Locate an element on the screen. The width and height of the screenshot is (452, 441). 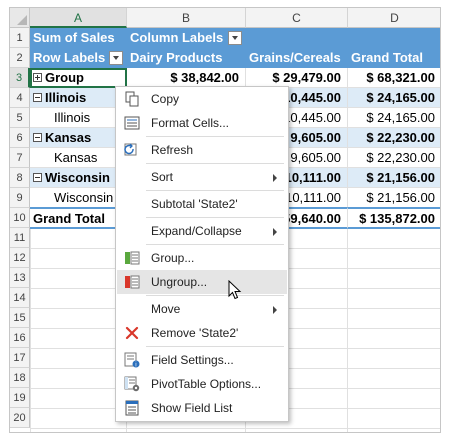
pivot-city-cell: Wisconsin is located at coordinates (78, 198).